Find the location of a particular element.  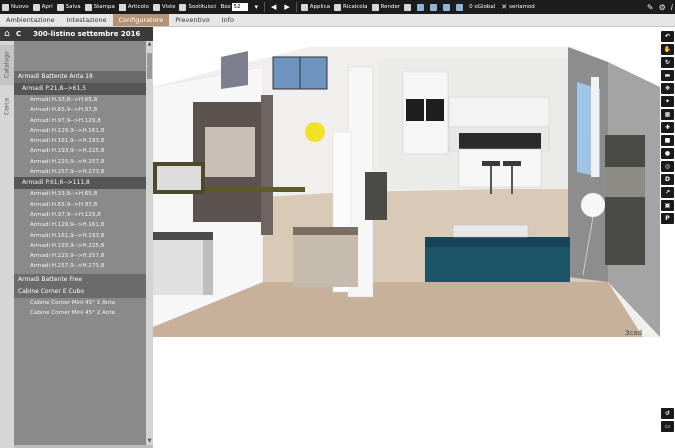

zoom-window-button is located at coordinates (460, 7).